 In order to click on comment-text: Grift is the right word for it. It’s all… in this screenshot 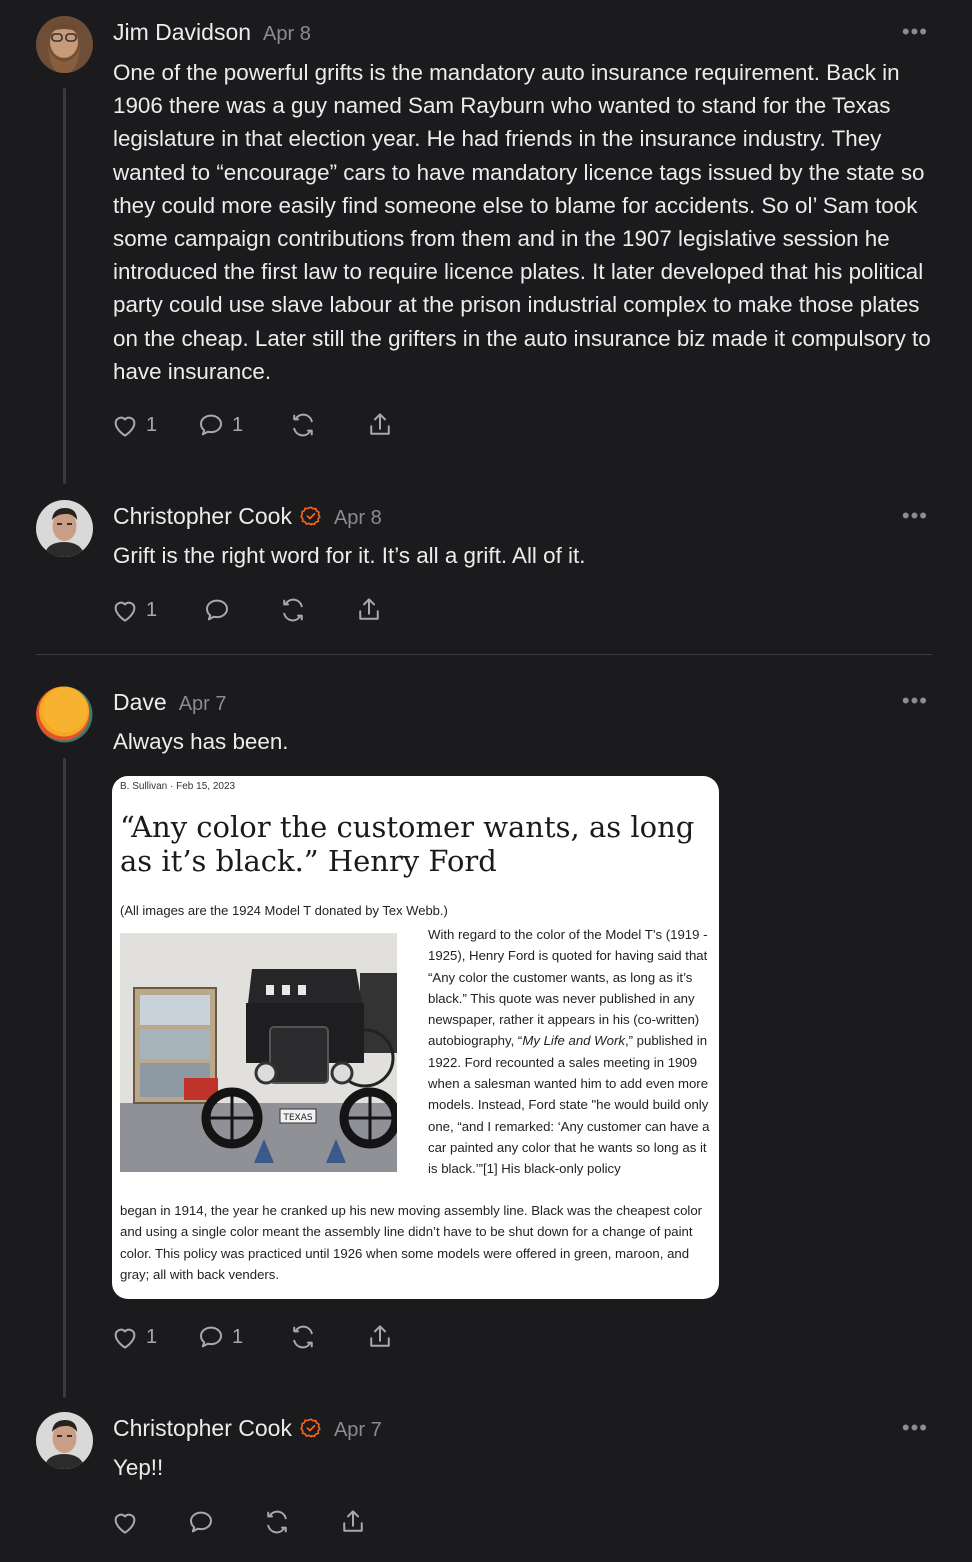, I will do `click(349, 555)`.